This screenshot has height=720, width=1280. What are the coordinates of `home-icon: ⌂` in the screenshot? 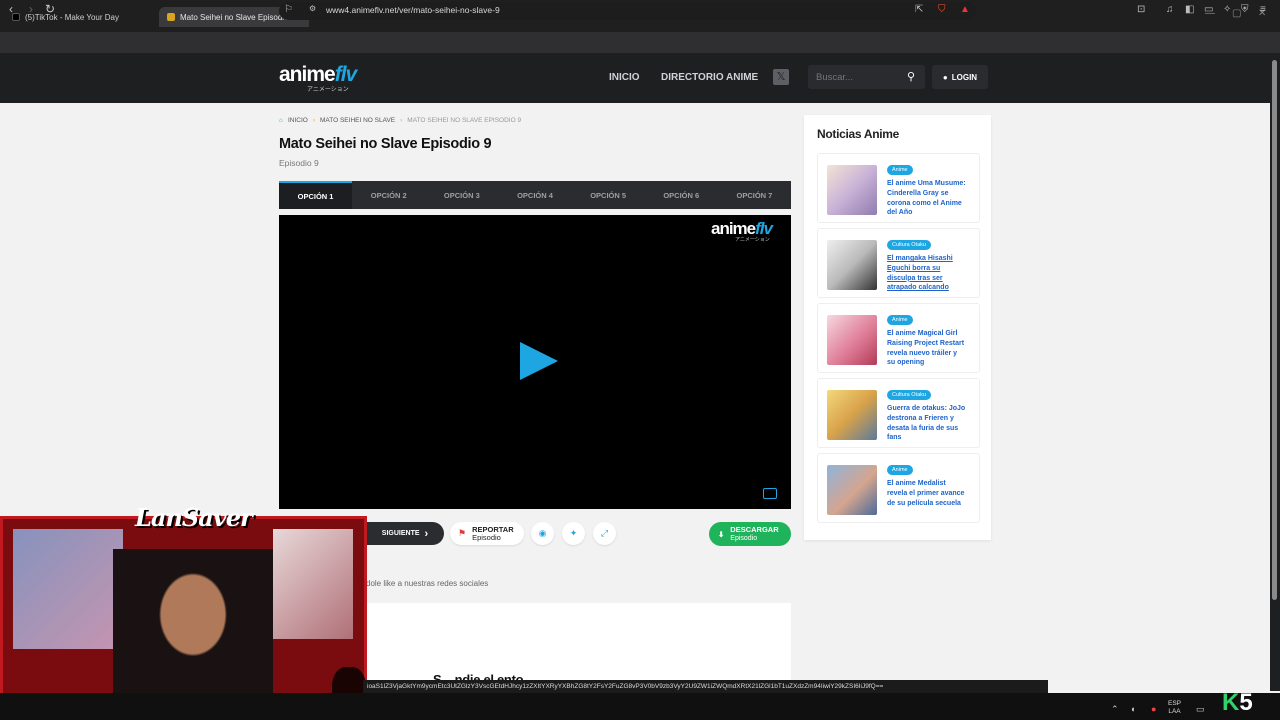 It's located at (281, 120).